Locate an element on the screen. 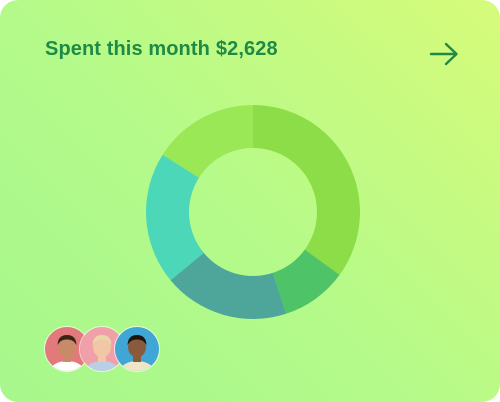  card-title-label: Spent this month is located at coordinates (127, 49).